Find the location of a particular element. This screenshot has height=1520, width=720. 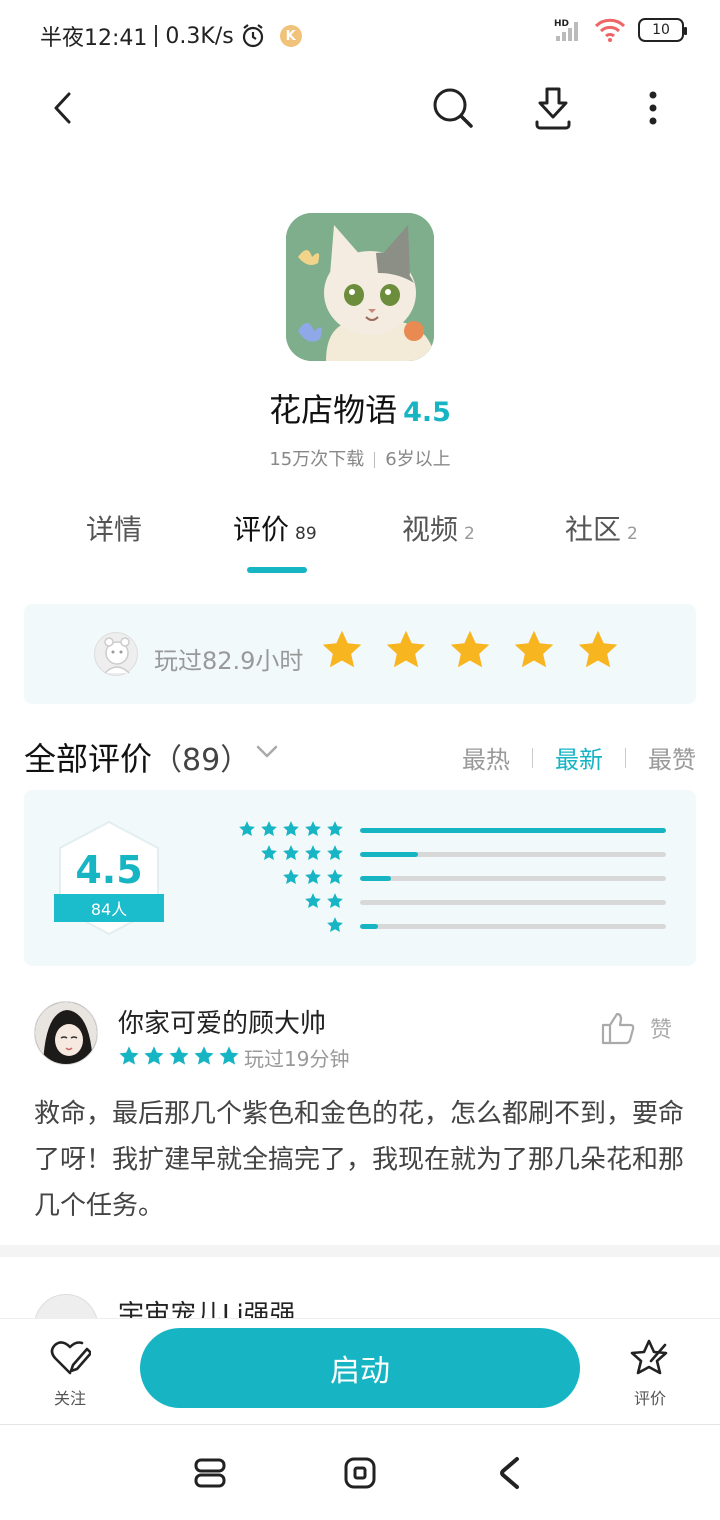

top-bar is located at coordinates (360, 110).